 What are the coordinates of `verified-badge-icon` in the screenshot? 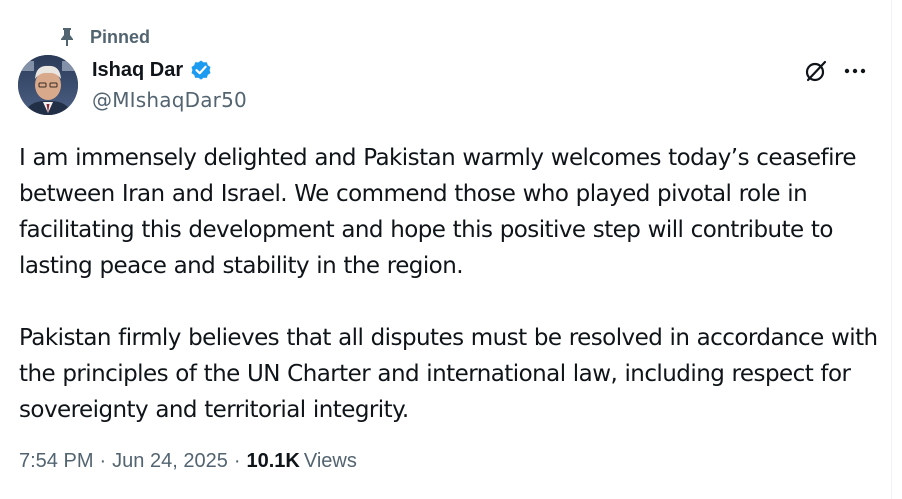 It's located at (201, 70).